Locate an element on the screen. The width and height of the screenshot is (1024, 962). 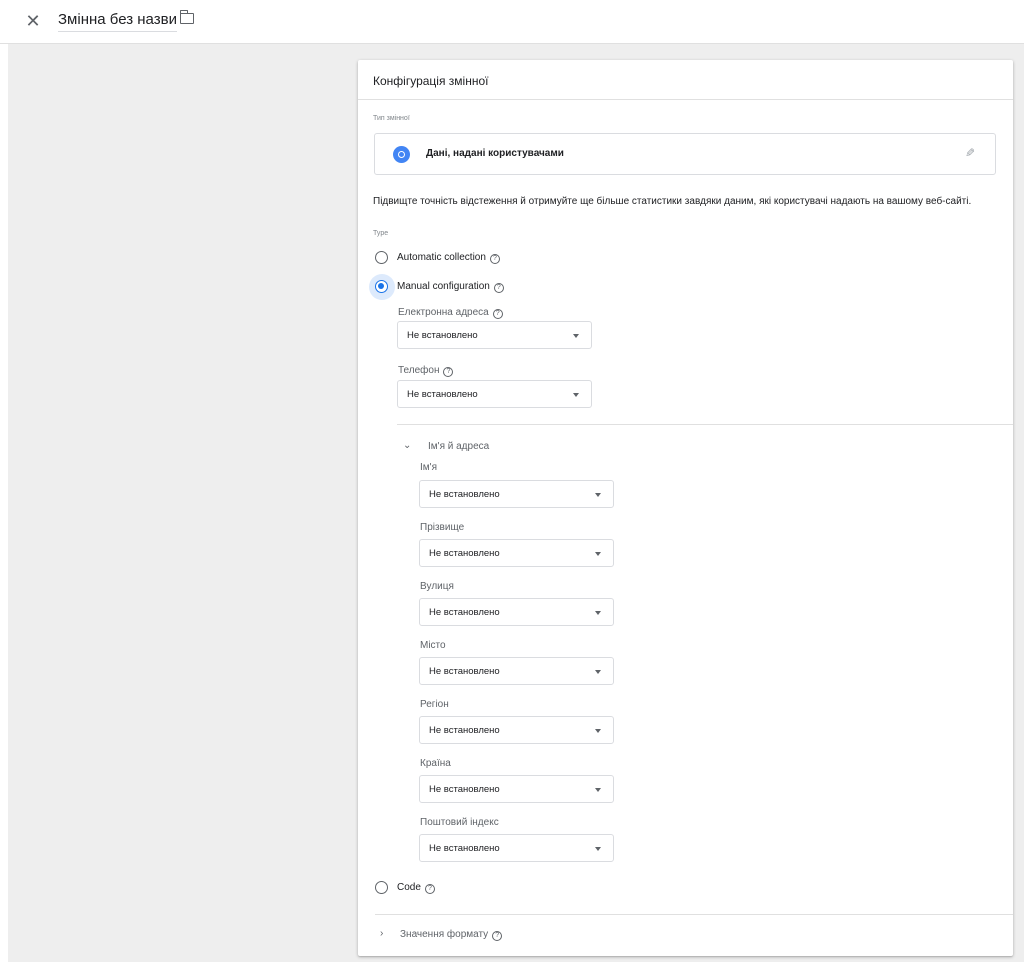
email-field-label: Електронна адреса? is located at coordinates (450, 313).